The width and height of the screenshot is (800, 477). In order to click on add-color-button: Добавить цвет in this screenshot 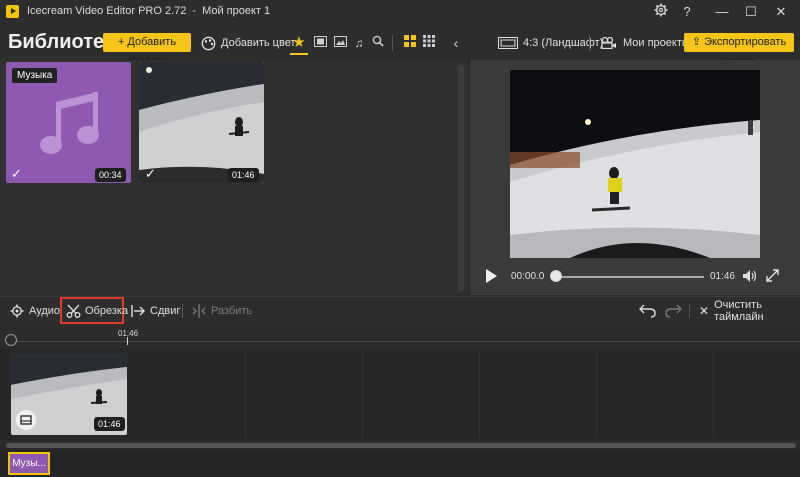, I will do `click(248, 43)`.